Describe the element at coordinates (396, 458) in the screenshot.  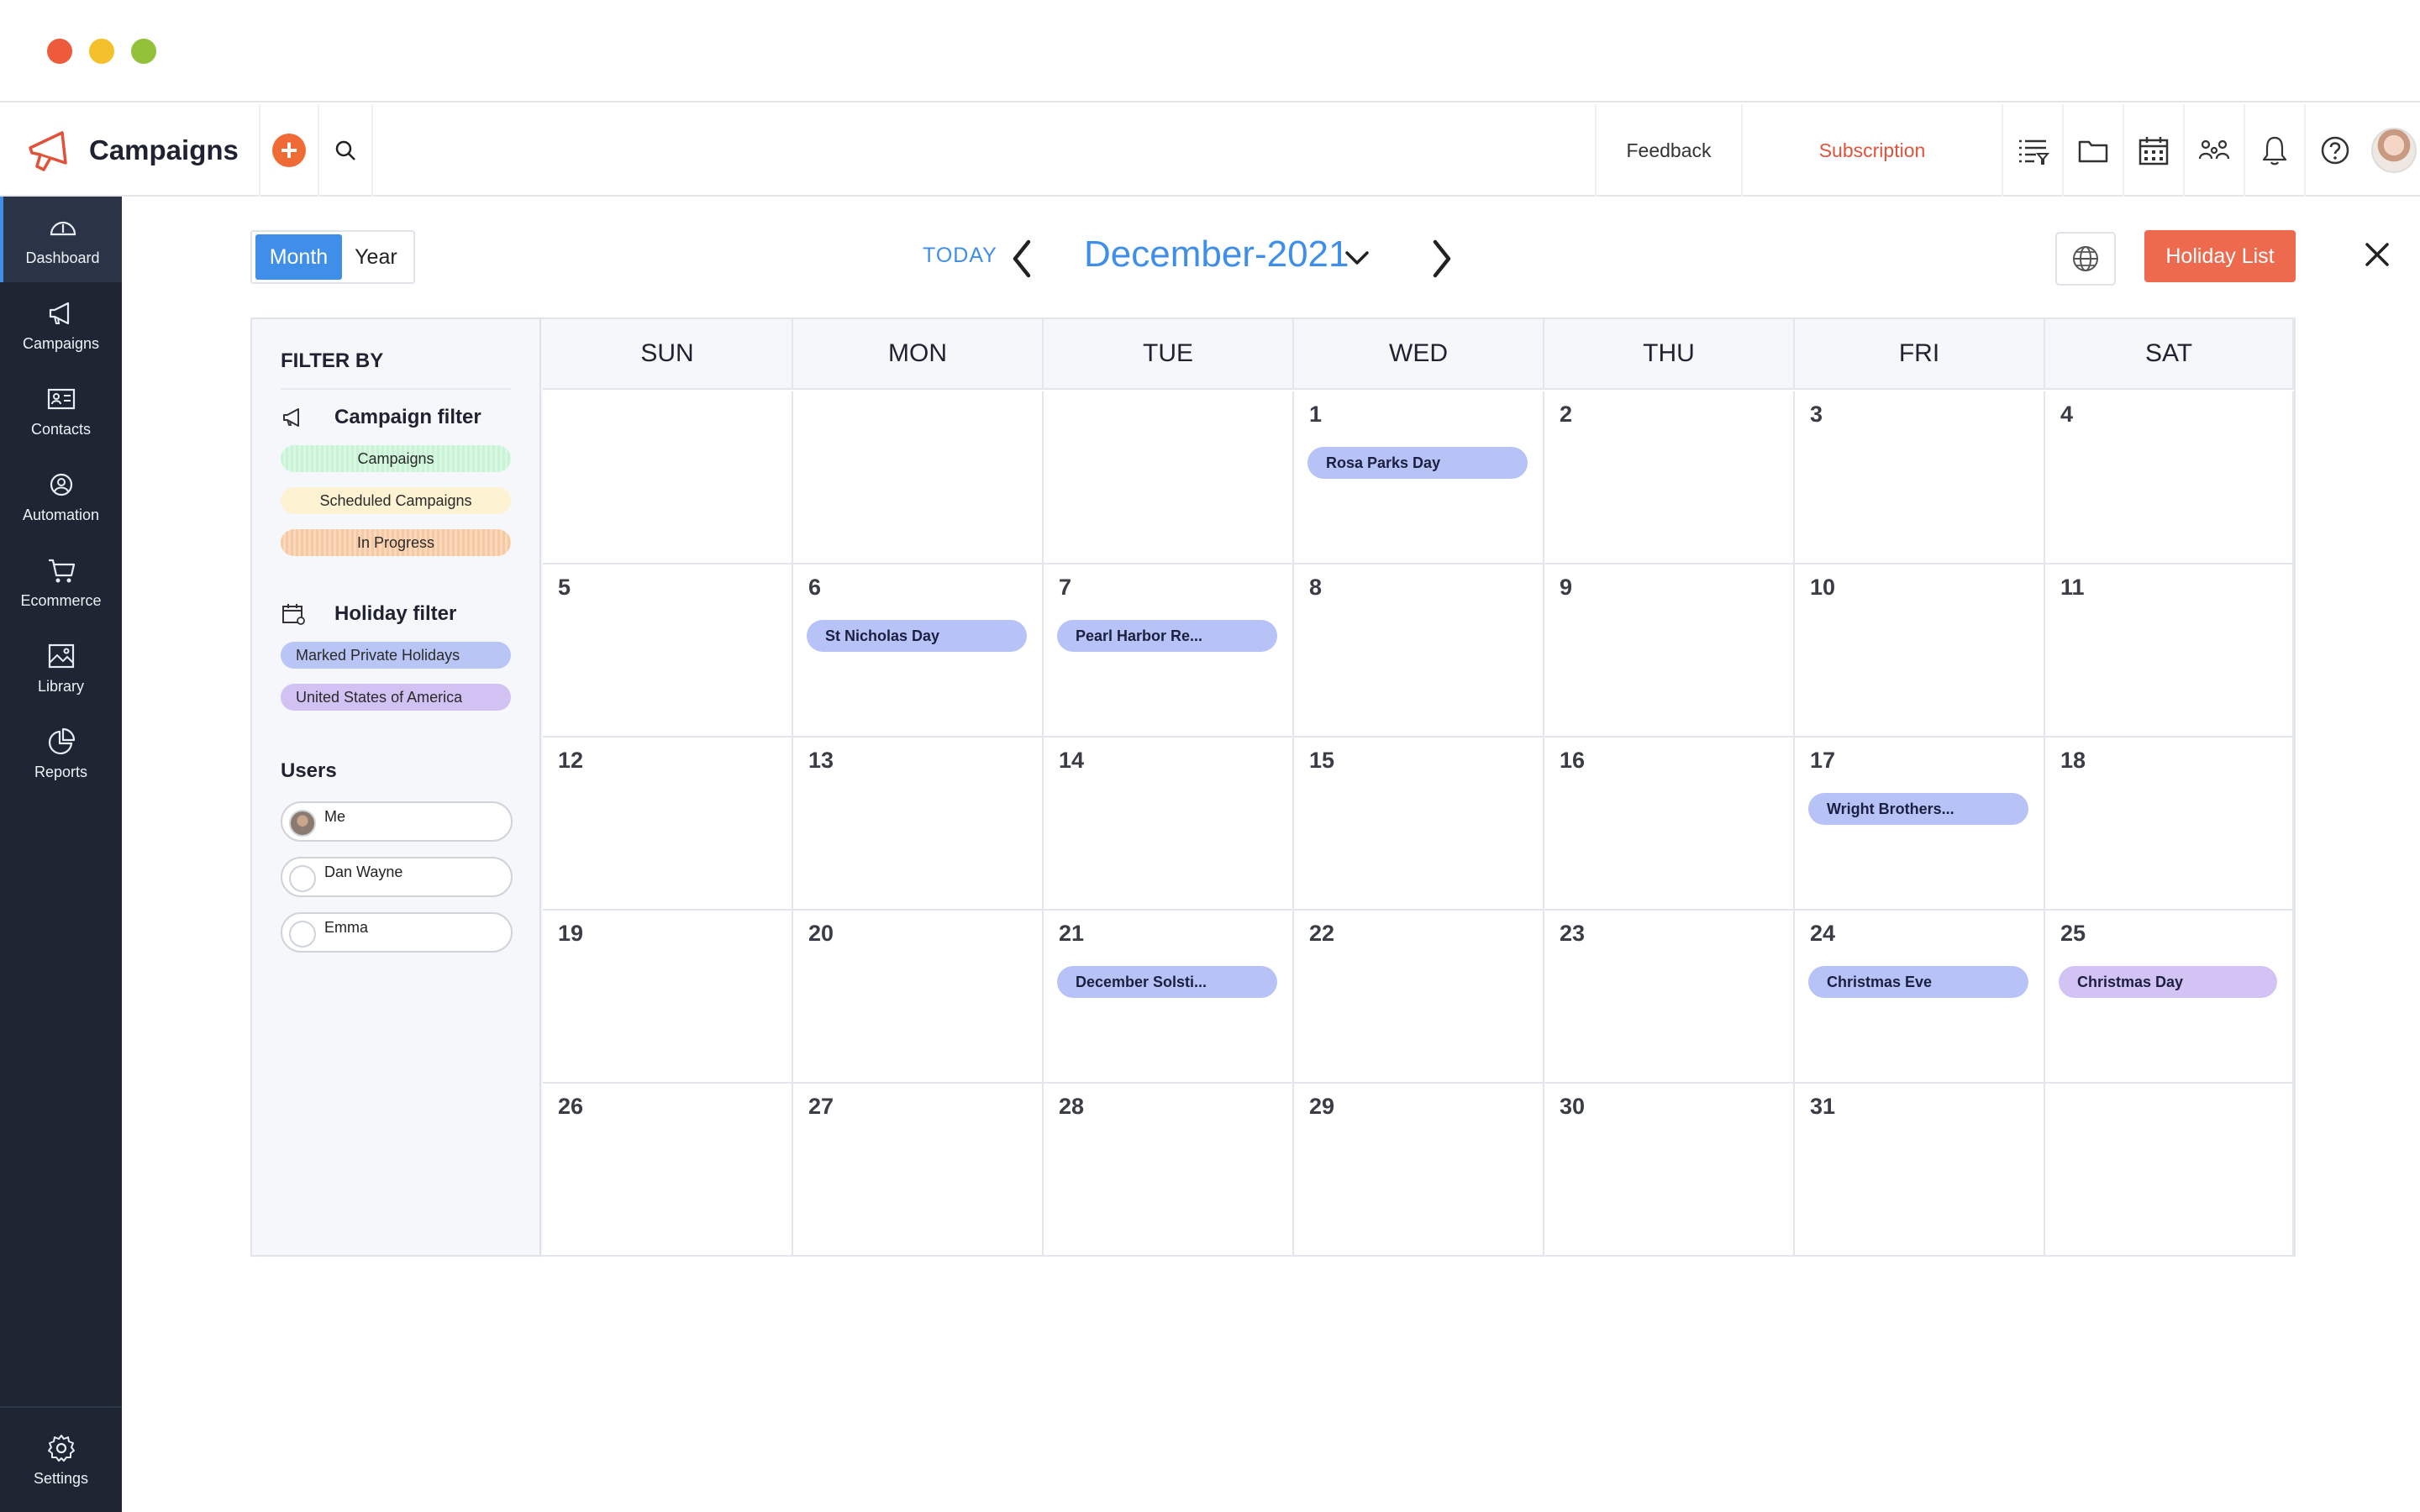
I see `campaigns-chip: Campaigns` at that location.